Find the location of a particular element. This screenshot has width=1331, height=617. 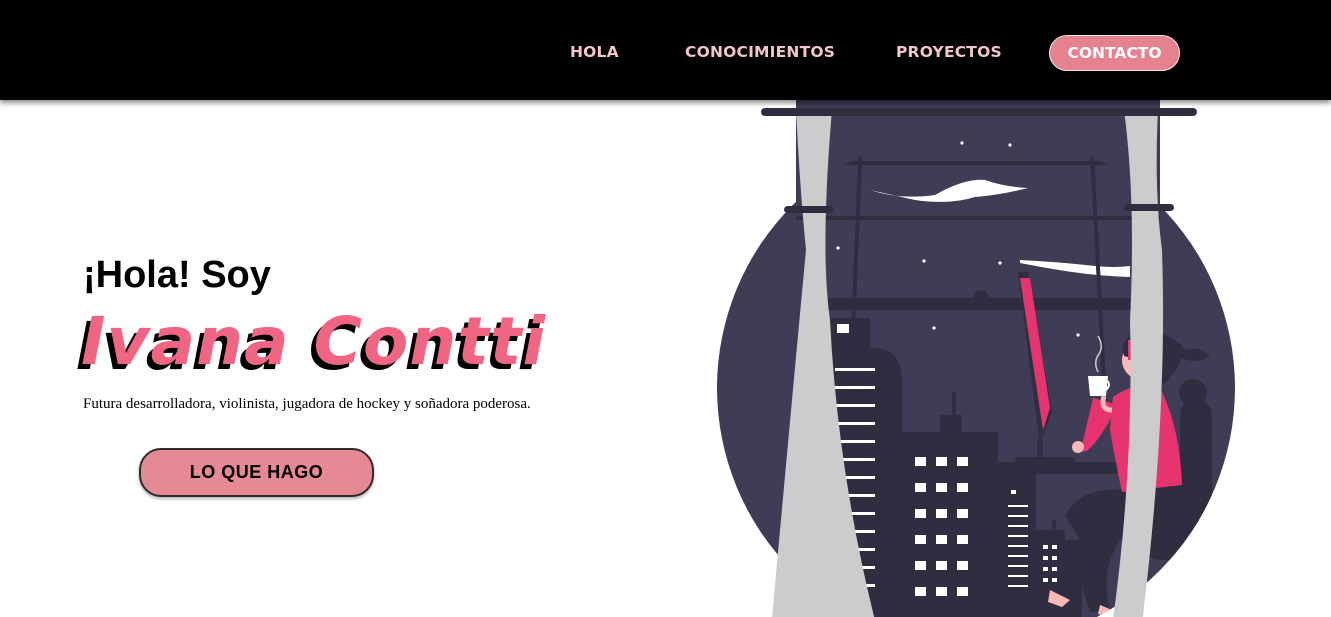

nav-link-conocimientos: CONOCIMIENTOS is located at coordinates (760, 52).